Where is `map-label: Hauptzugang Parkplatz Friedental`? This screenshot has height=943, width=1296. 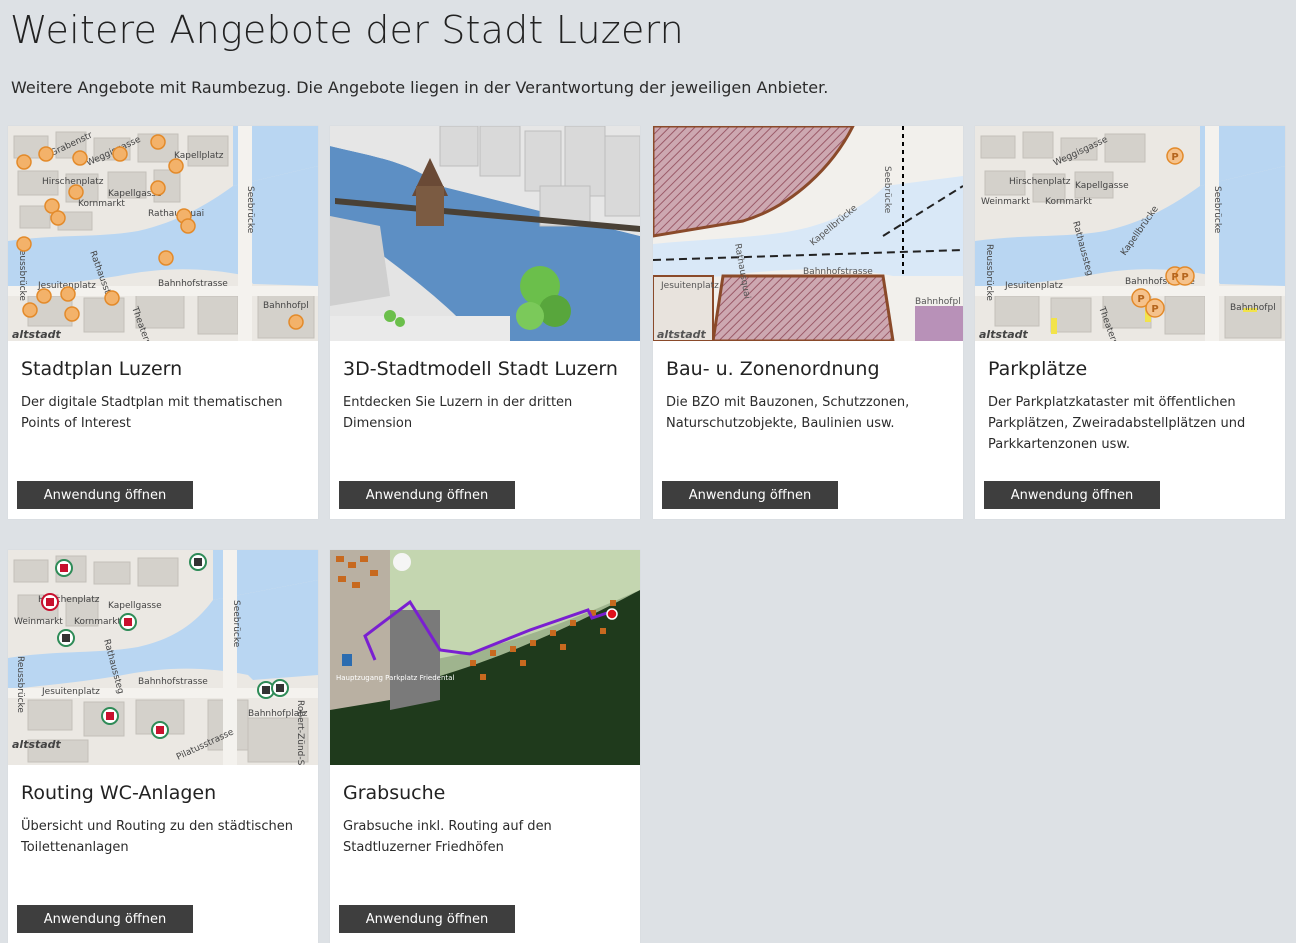
map-label: Hauptzugang Parkplatz Friedental is located at coordinates (395, 678).